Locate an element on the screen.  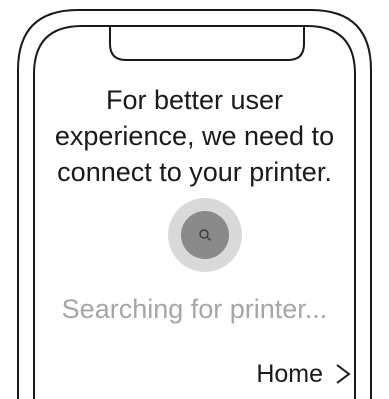
search-icon is located at coordinates (205, 235).